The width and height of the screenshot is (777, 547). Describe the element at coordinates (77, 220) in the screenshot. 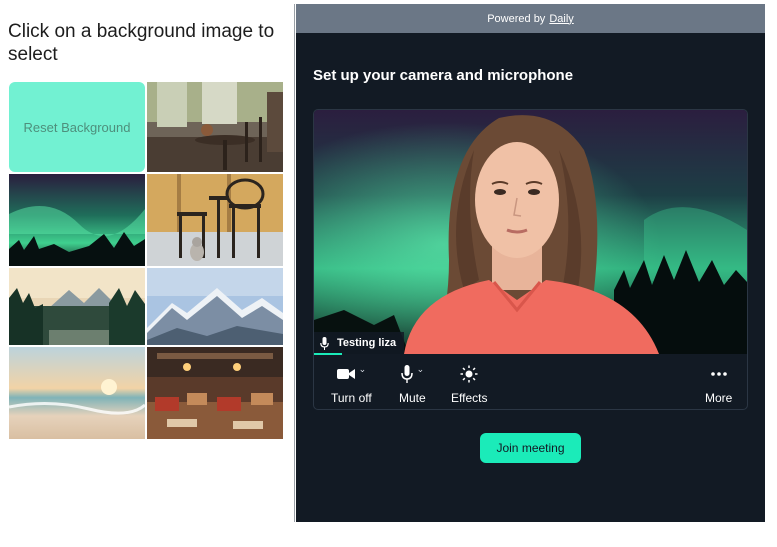

I see `background-tile-aurora-forest` at that location.